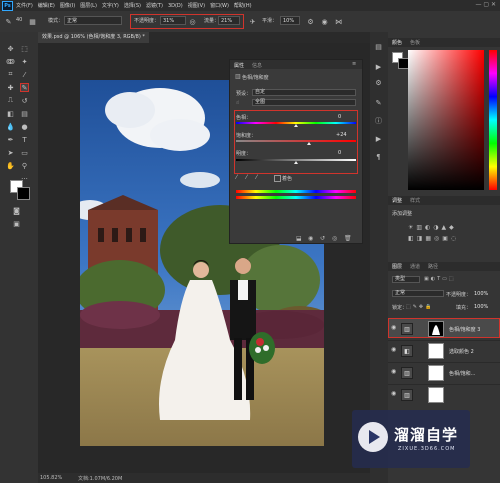 The width and height of the screenshot is (500, 483). I want to click on history-brush-icon: ↺, so click(24, 100).